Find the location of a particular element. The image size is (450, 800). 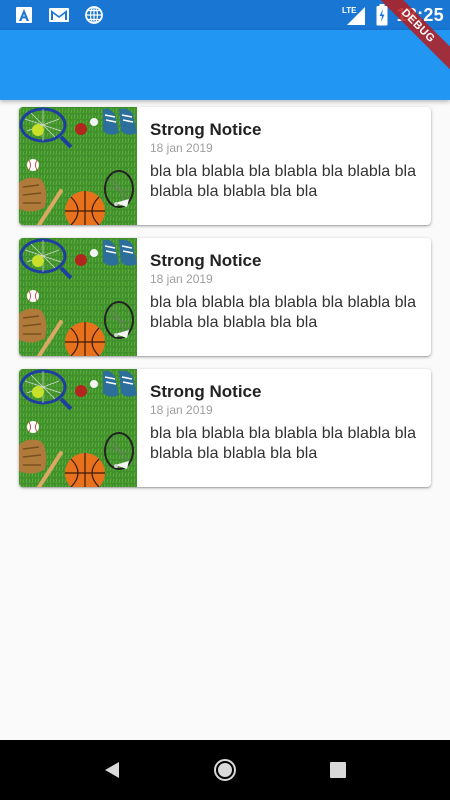

recents-icon is located at coordinates (338, 770).